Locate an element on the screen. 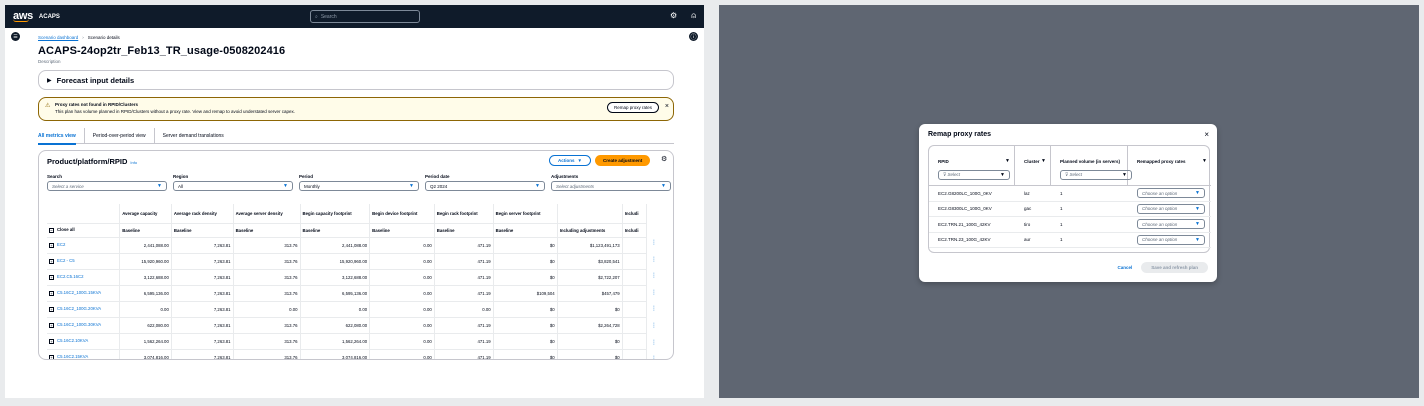 This screenshot has height=406, width=1424. header-planned-volume: Planned volume (in servers) ⊽ Select ▼ is located at coordinates (1091, 166).